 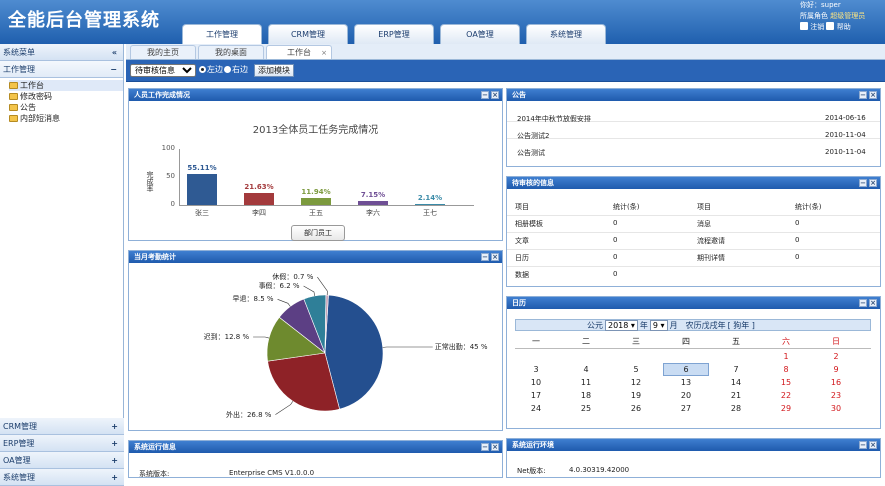 I want to click on calendar-day: 28, so click(x=736, y=408).